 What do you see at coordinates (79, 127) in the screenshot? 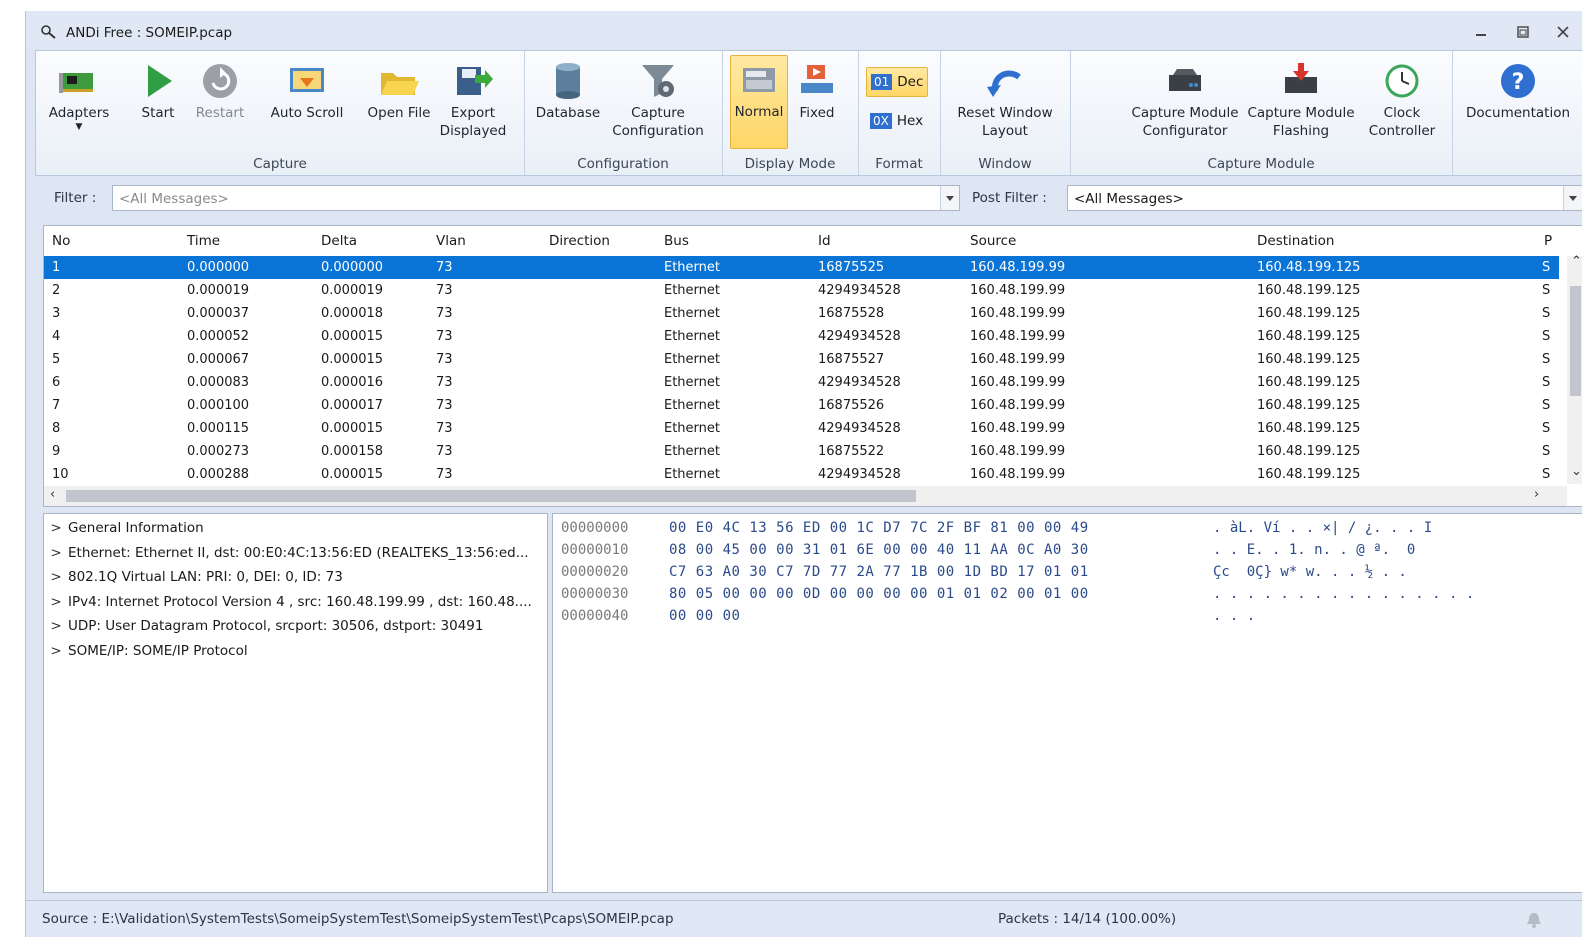
I see `chevron-down-icon: ▼` at bounding box center [79, 127].